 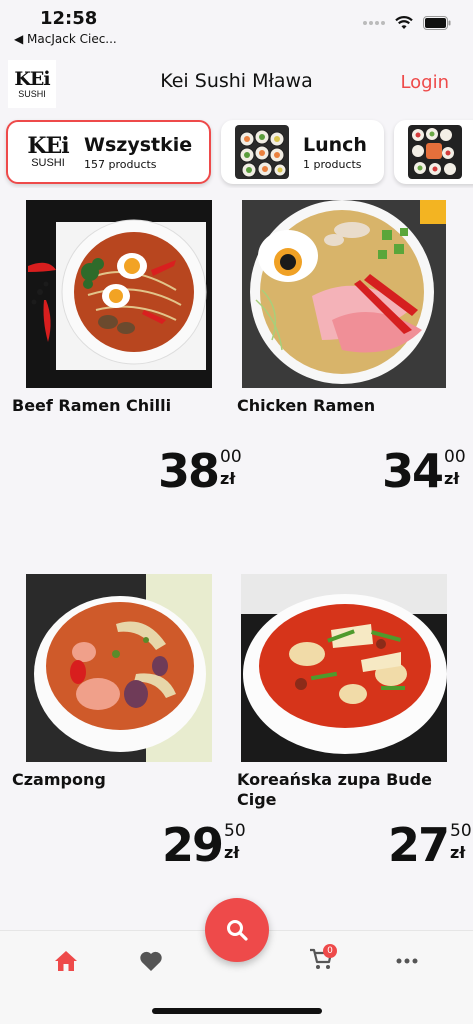 I want to click on product-image-beef-ramen, so click(x=119, y=294).